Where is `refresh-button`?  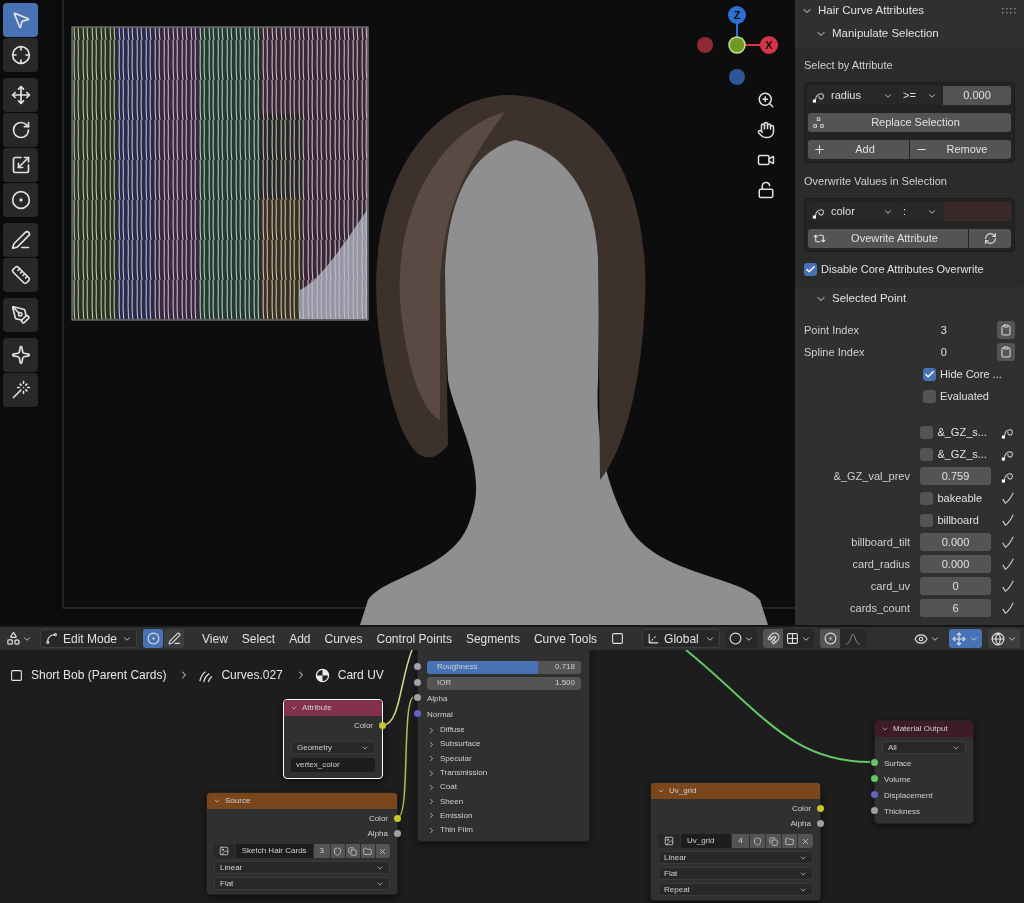 refresh-button is located at coordinates (990, 238).